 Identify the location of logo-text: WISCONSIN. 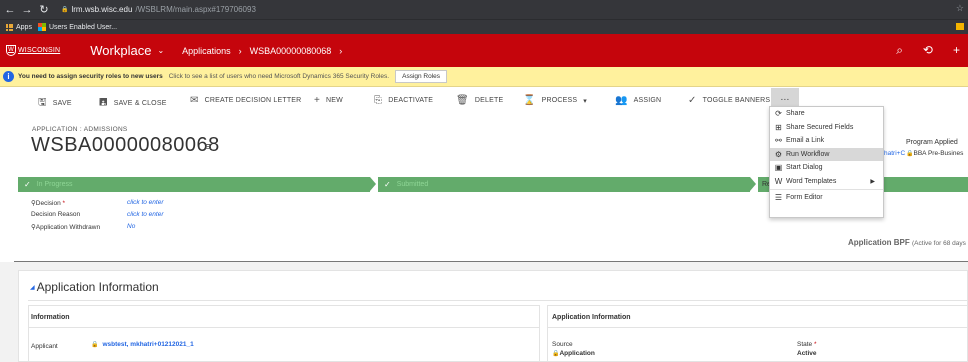
(39, 50).